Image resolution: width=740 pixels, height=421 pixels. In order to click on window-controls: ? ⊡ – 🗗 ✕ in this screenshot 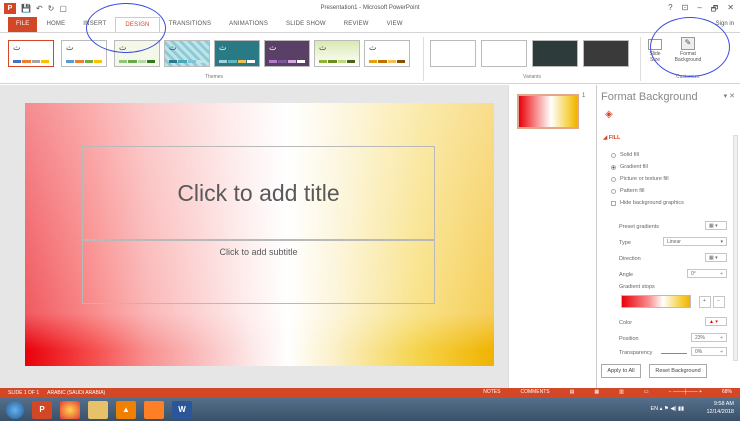, I will do `click(701, 10)`.